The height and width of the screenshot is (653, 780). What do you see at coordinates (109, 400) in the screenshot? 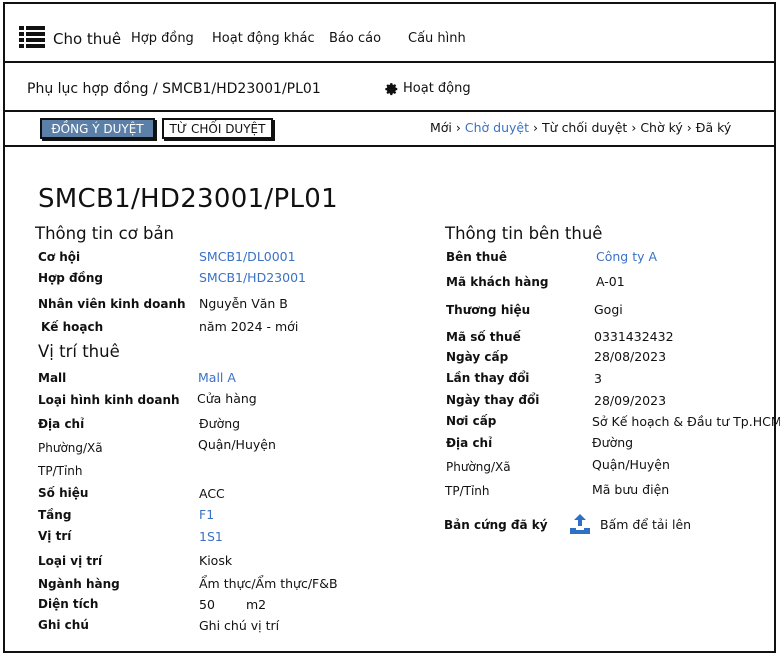
I see `business-type-label: Loại hình kinh doanh` at bounding box center [109, 400].